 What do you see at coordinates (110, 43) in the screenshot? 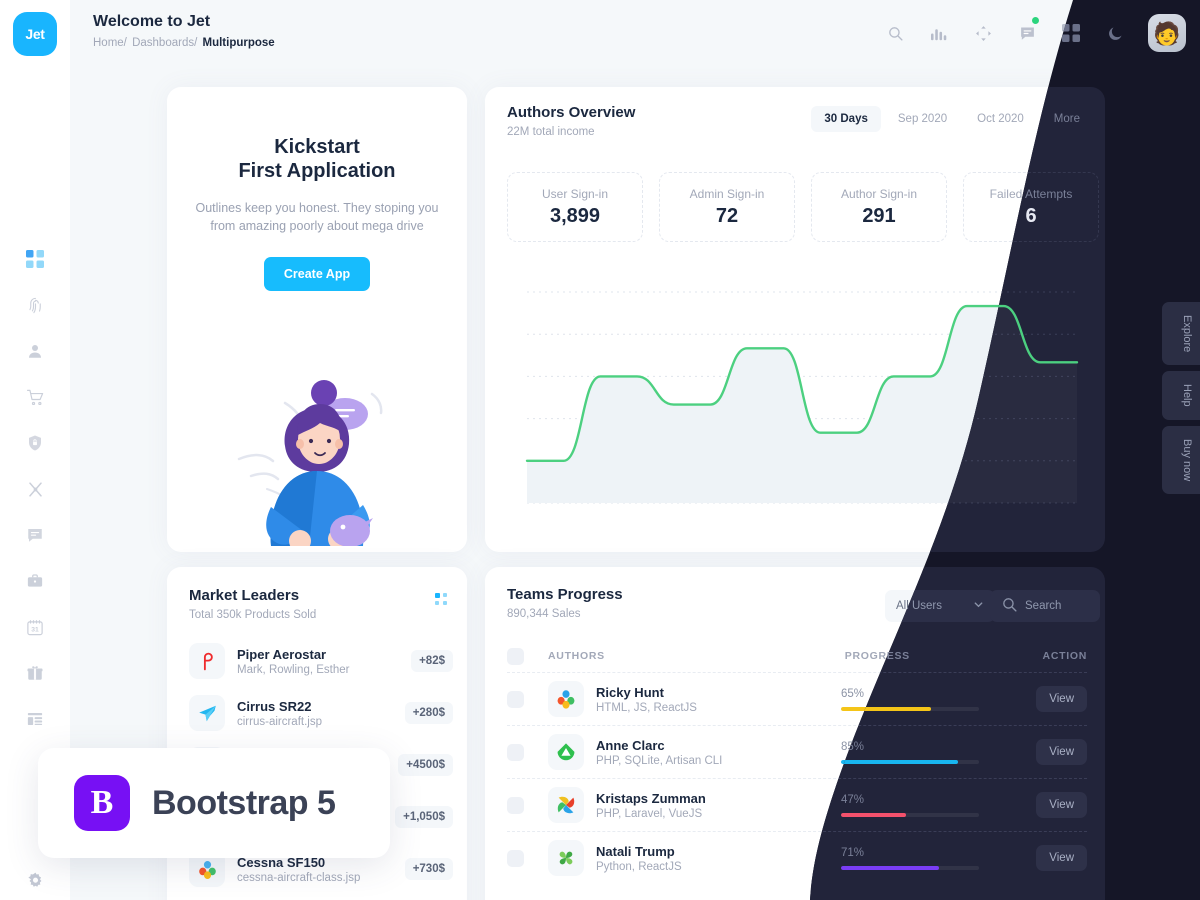
I see `breadcrumb-home: Home/` at bounding box center [110, 43].